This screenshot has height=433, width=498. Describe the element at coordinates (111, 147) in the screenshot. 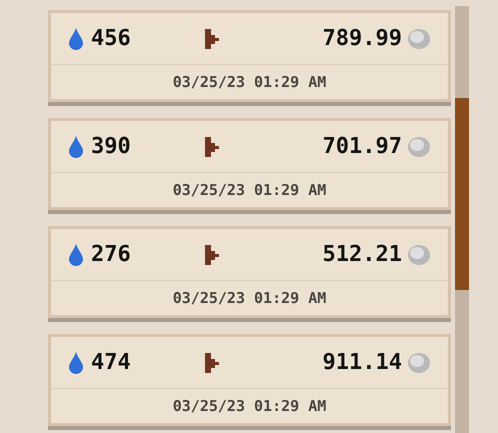

I see `amount: 390` at that location.